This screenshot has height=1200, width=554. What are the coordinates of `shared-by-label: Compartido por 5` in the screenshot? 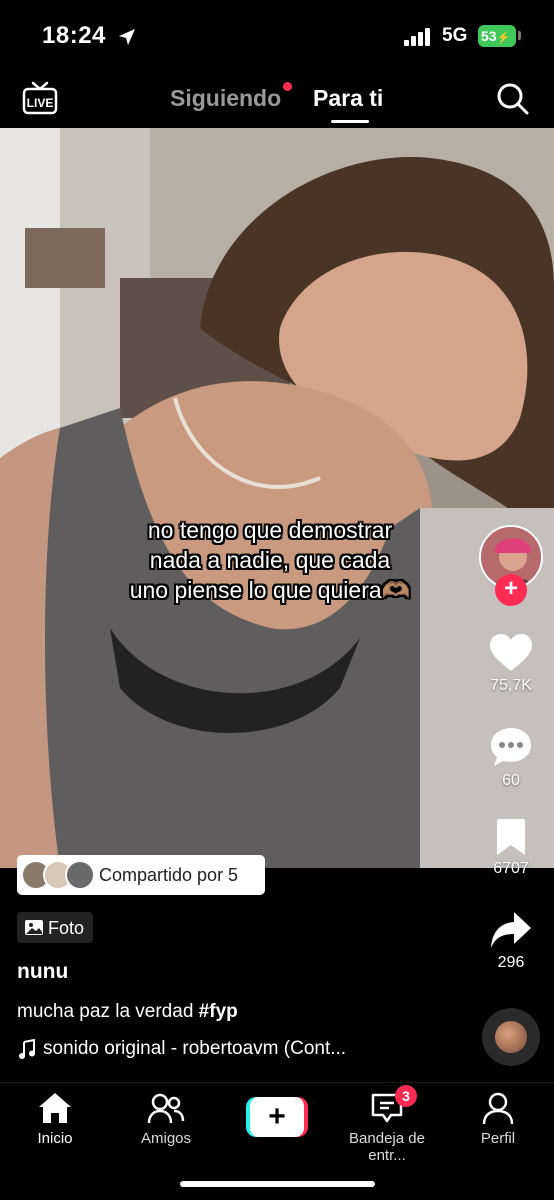 It's located at (169, 875).